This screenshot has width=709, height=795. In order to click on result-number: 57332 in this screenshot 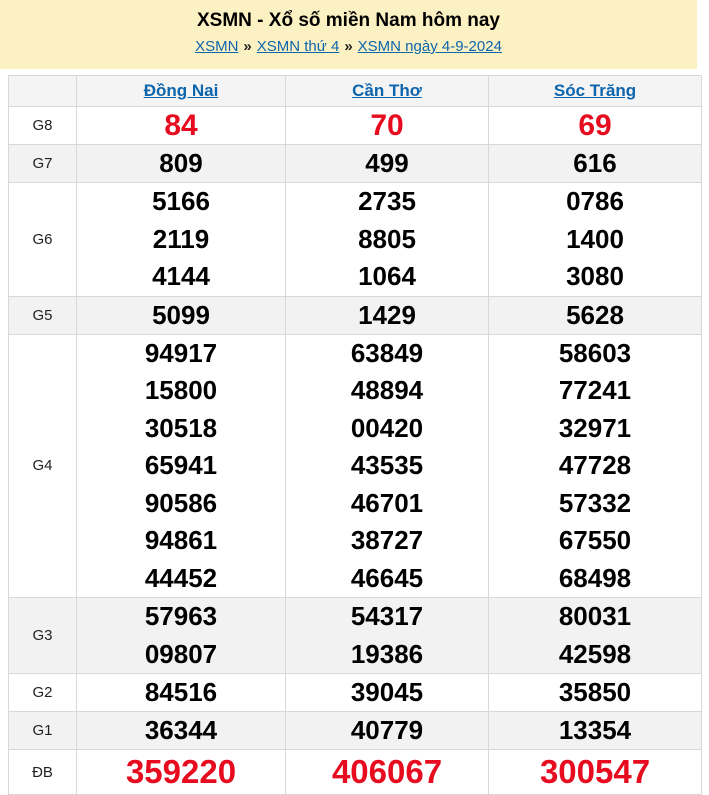, I will do `click(595, 502)`.